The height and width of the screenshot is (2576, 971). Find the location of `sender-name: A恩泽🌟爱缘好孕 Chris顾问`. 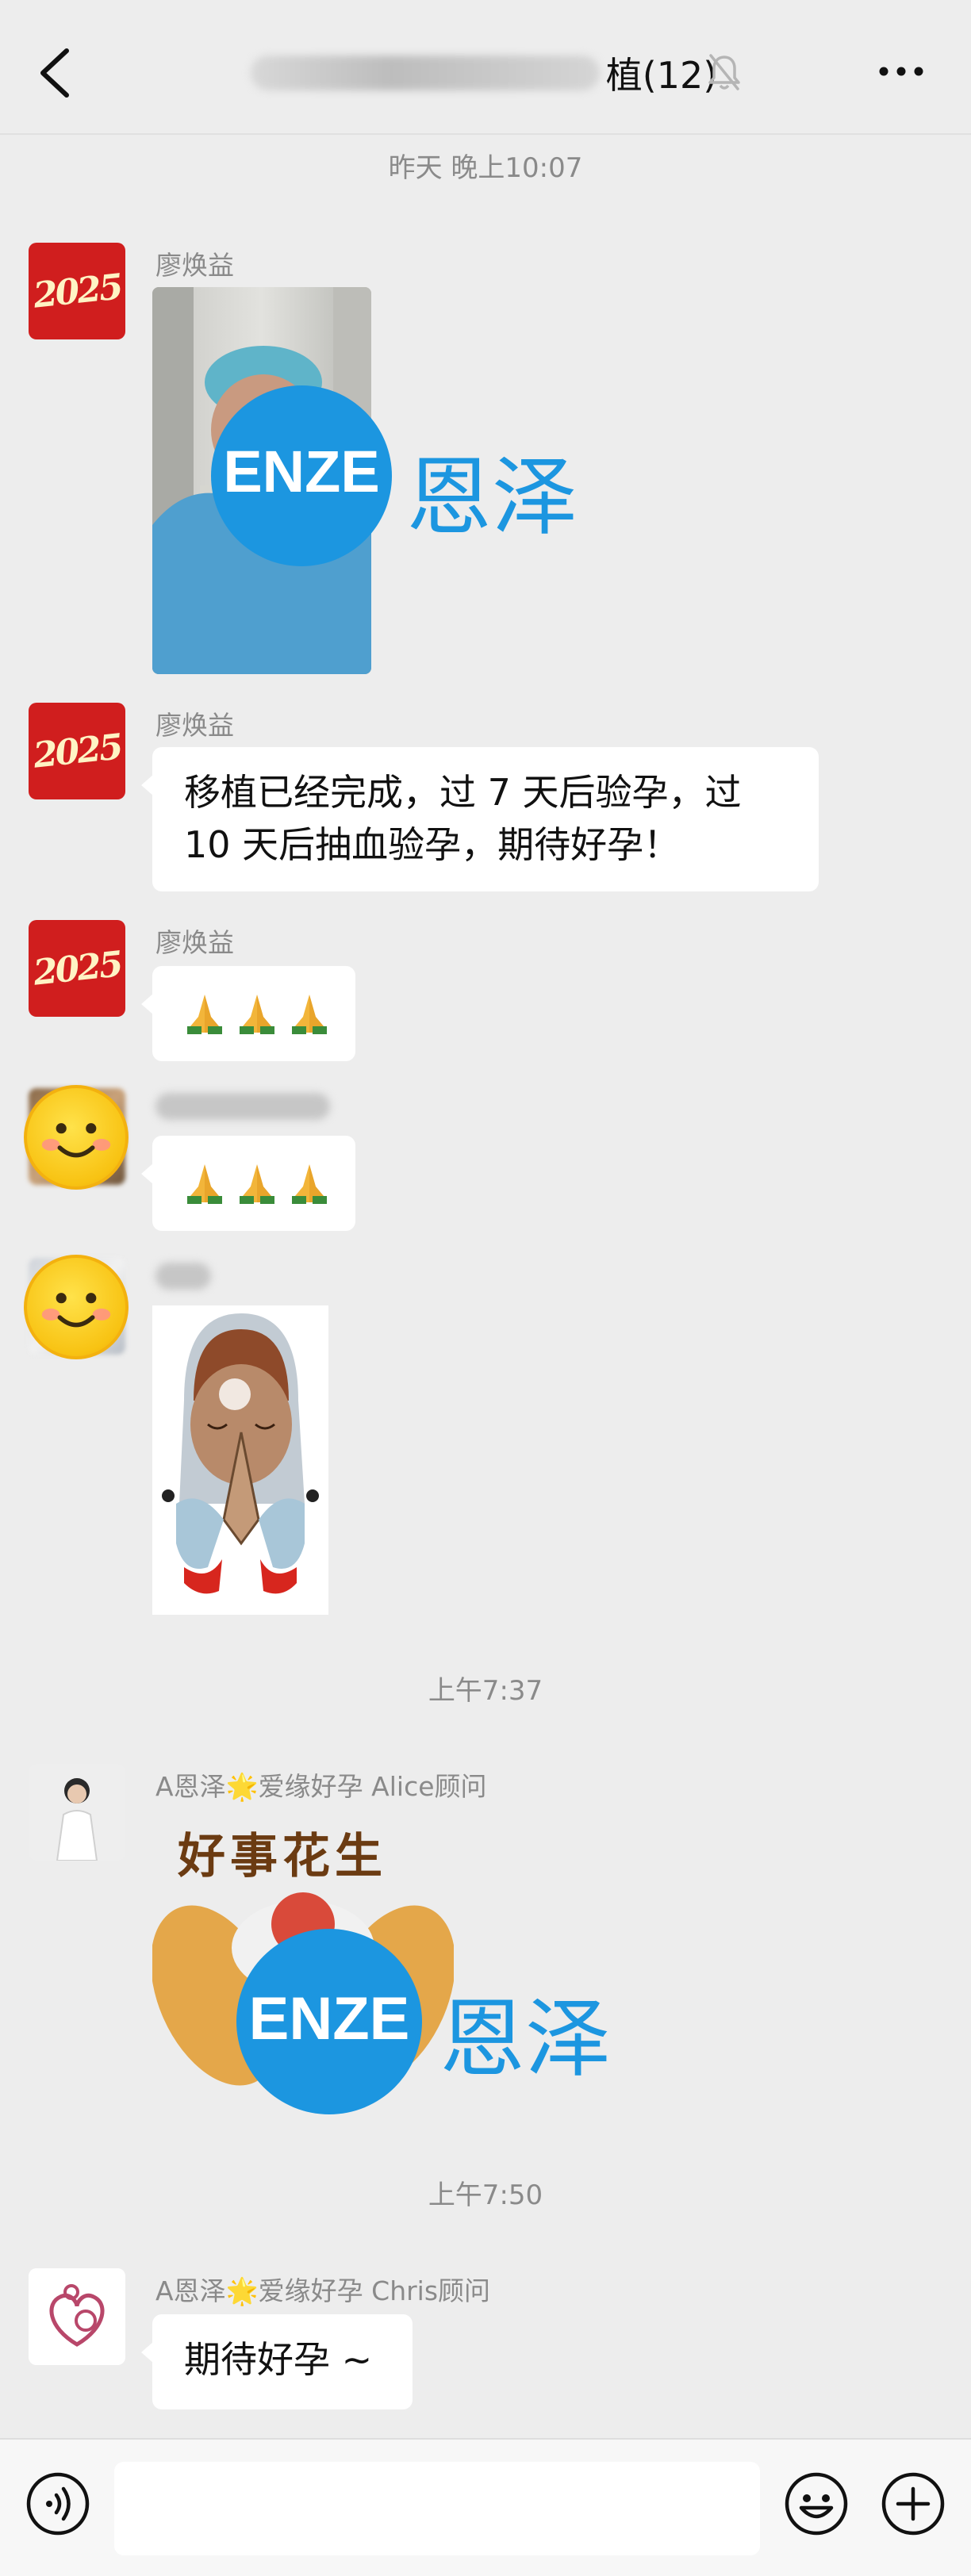

sender-name: A恩泽🌟爱缘好孕 Chris顾问 is located at coordinates (323, 2291).